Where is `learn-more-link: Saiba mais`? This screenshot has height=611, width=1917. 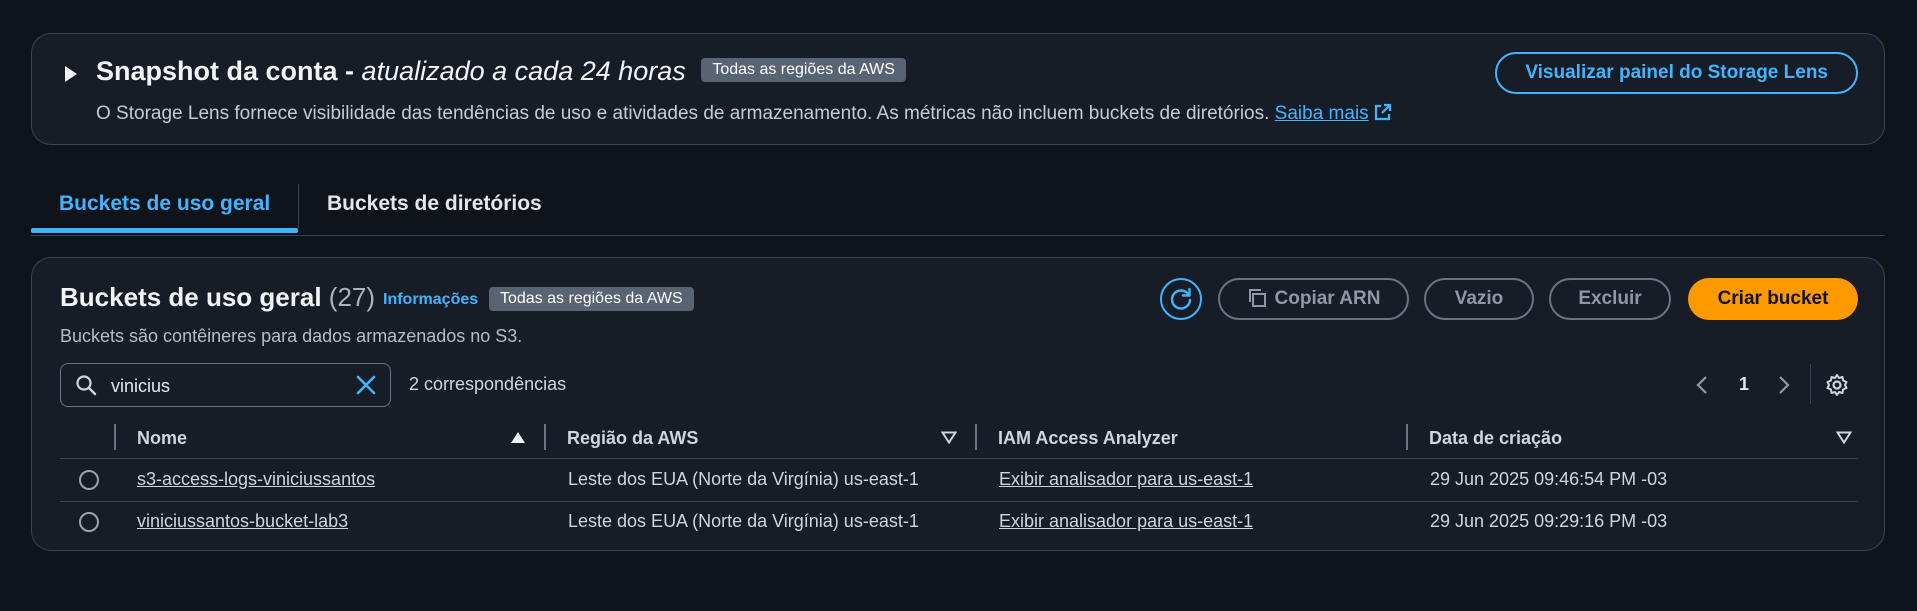
learn-more-link: Saiba mais is located at coordinates (1333, 113).